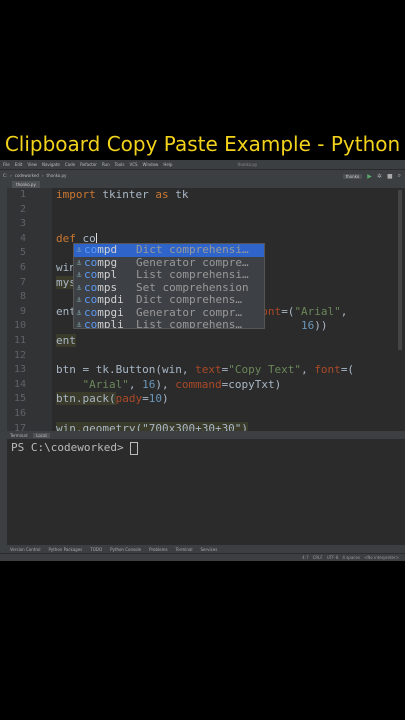 This screenshot has width=405, height=720. Describe the element at coordinates (22, 297) in the screenshot. I see `line-number: 8` at that location.